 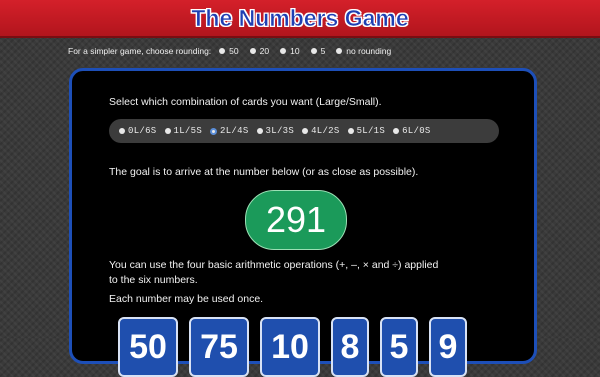 What do you see at coordinates (148, 347) in the screenshot?
I see `number-card-large: 50` at bounding box center [148, 347].